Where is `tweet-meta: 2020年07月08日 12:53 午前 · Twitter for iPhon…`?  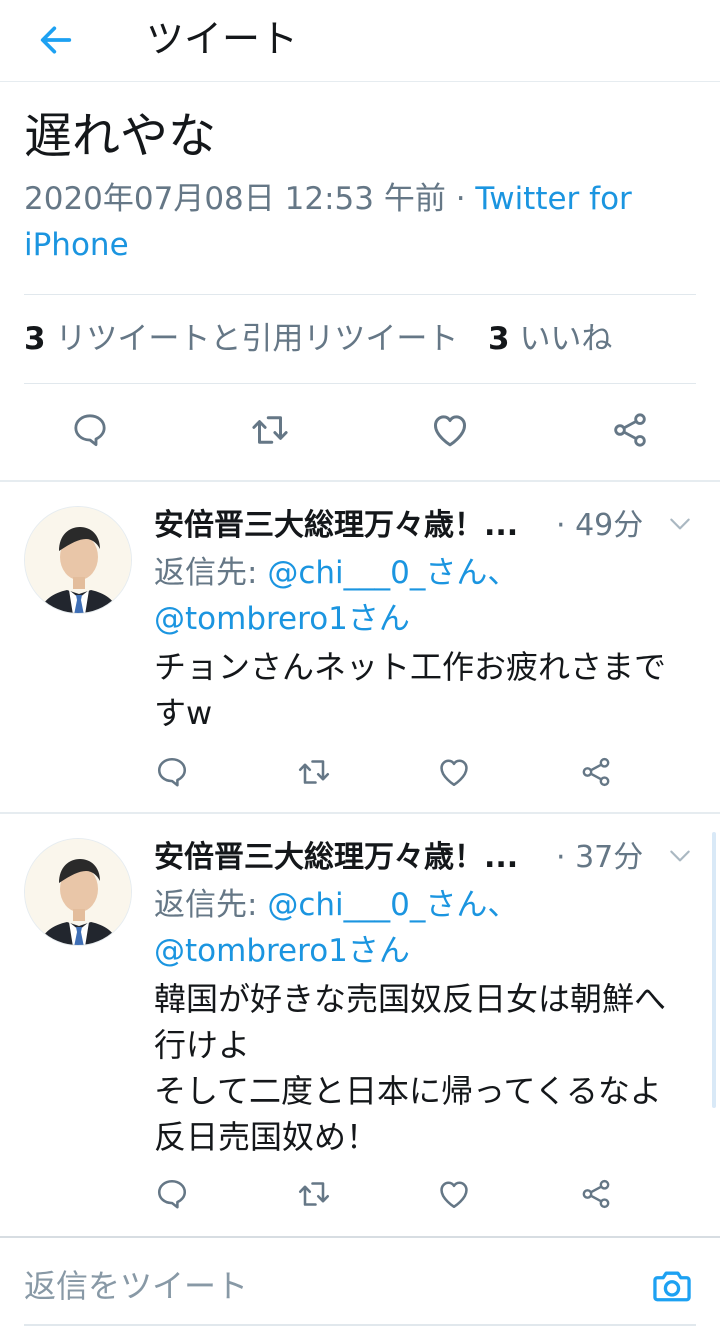
tweet-meta: 2020年07月08日 12:53 午前 · Twitter for iPhon… is located at coordinates (359, 222).